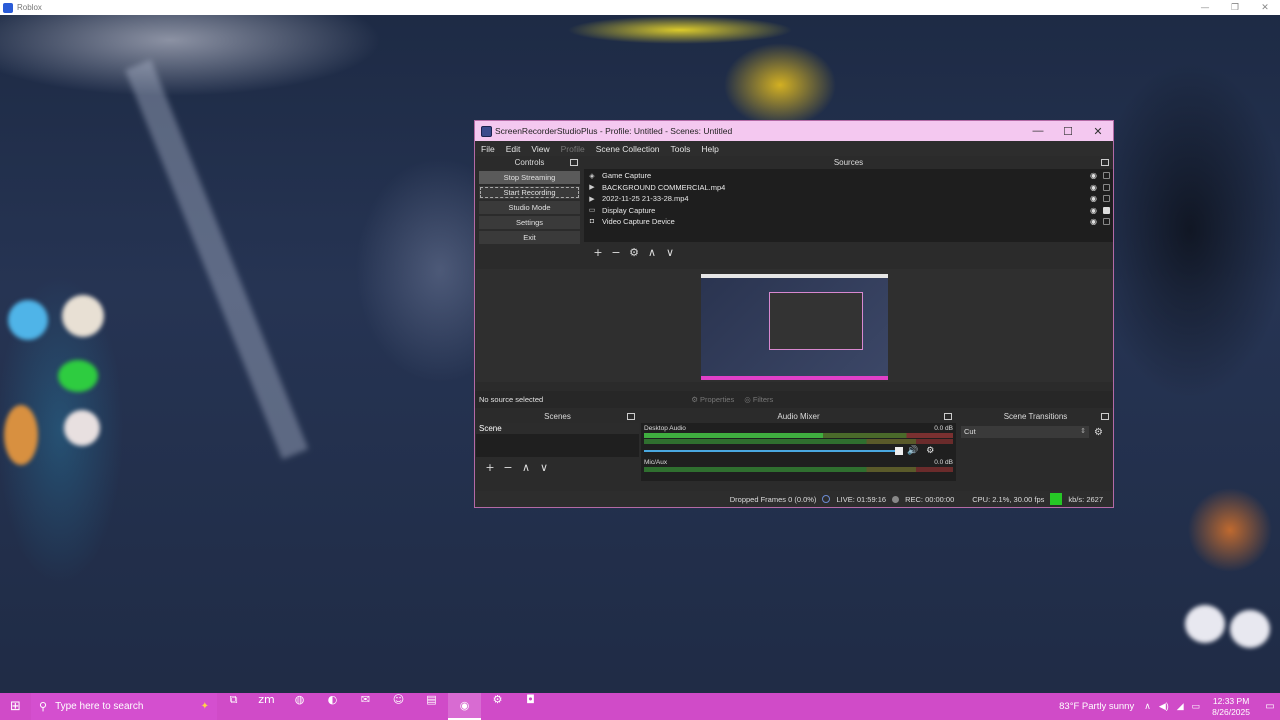 The image size is (1280, 720). What do you see at coordinates (634, 252) in the screenshot?
I see `source-settings-gear-icon: ⚙` at bounding box center [634, 252].